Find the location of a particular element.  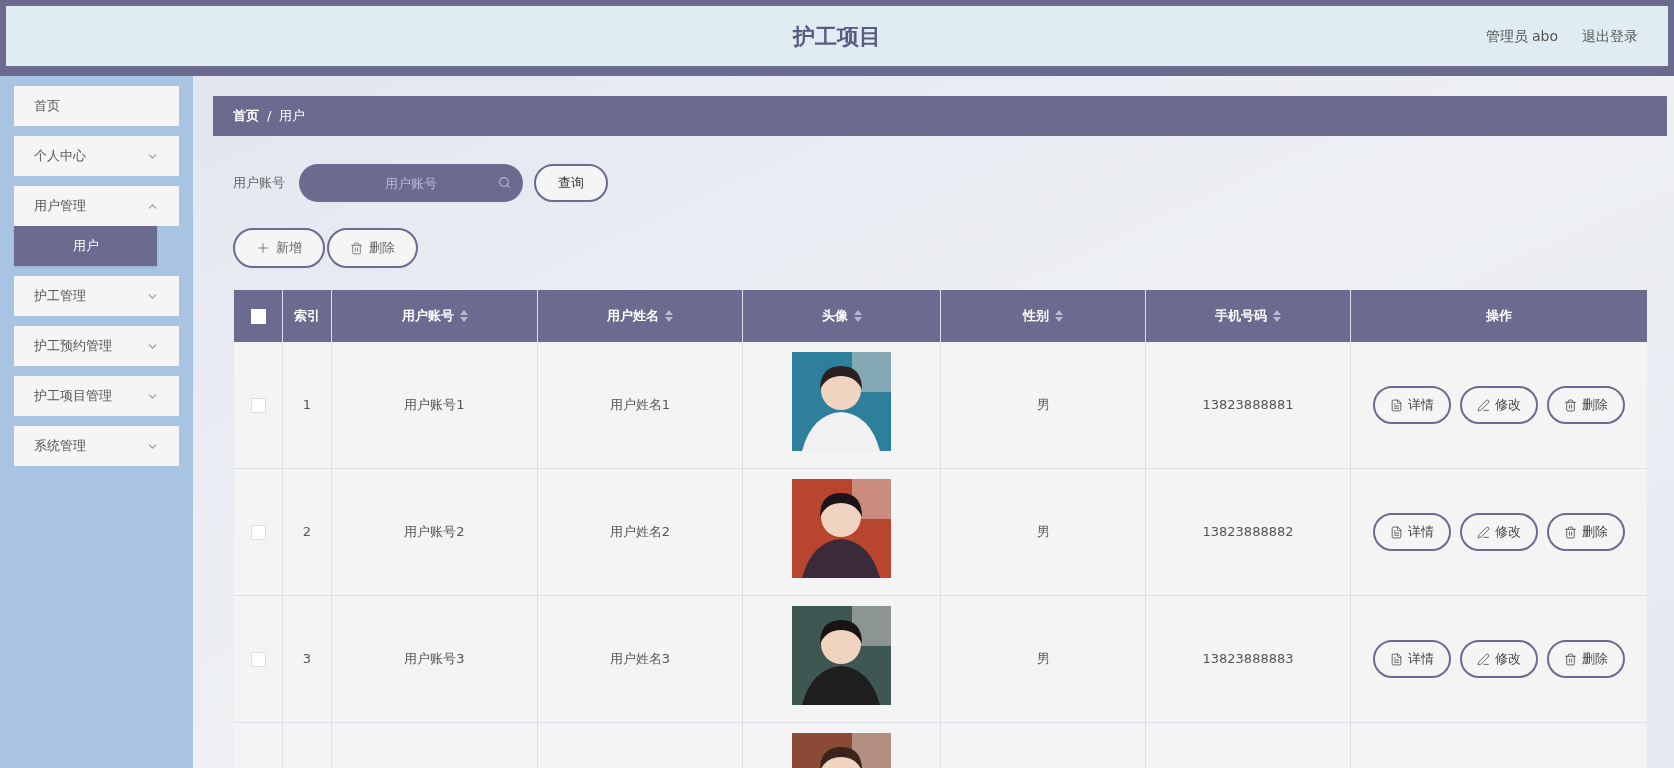

search-field: 用户账号 is located at coordinates (411, 183).